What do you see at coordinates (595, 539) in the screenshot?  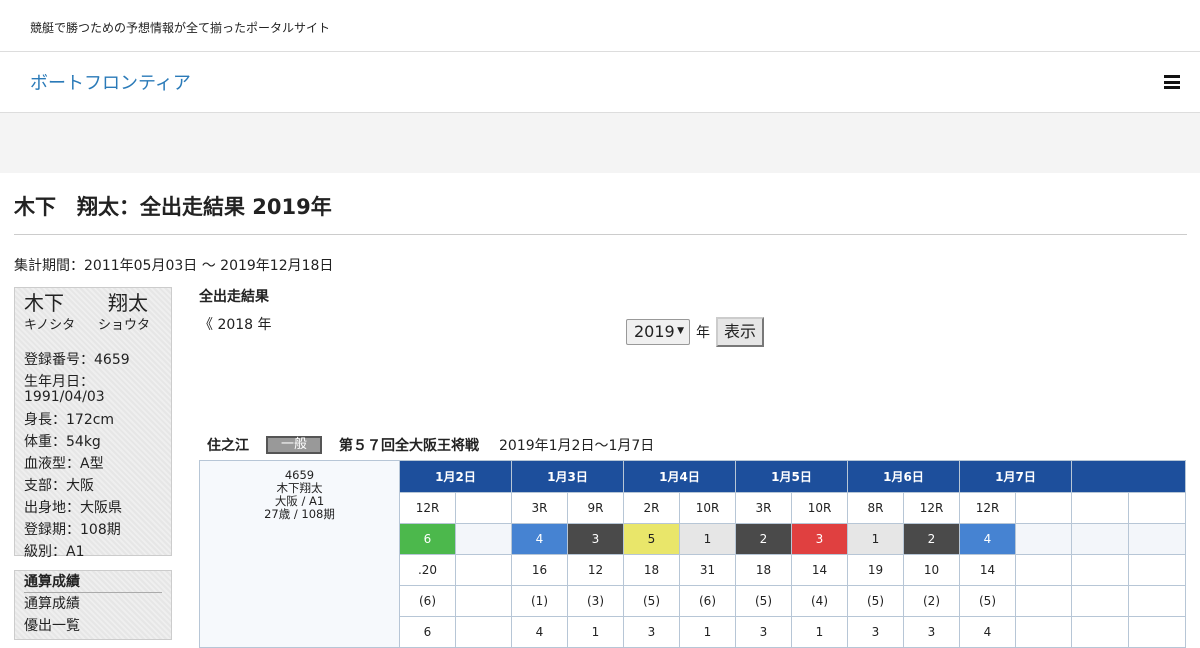 I see `boats-cell: 3` at bounding box center [595, 539].